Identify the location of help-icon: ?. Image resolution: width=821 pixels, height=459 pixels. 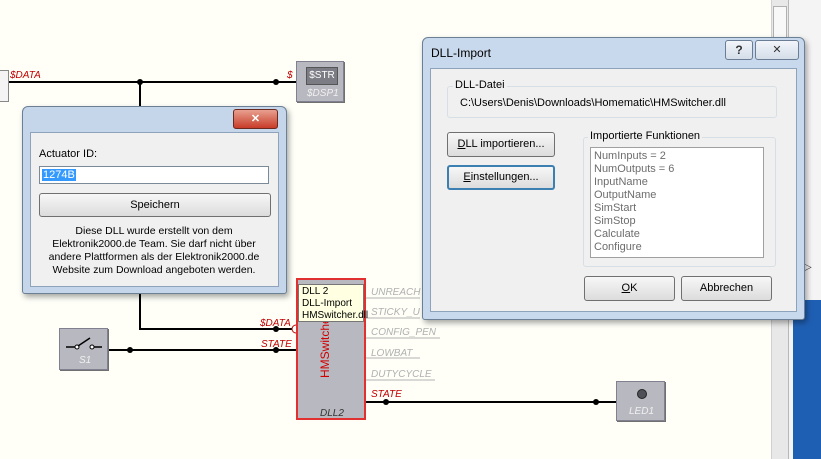
(739, 50).